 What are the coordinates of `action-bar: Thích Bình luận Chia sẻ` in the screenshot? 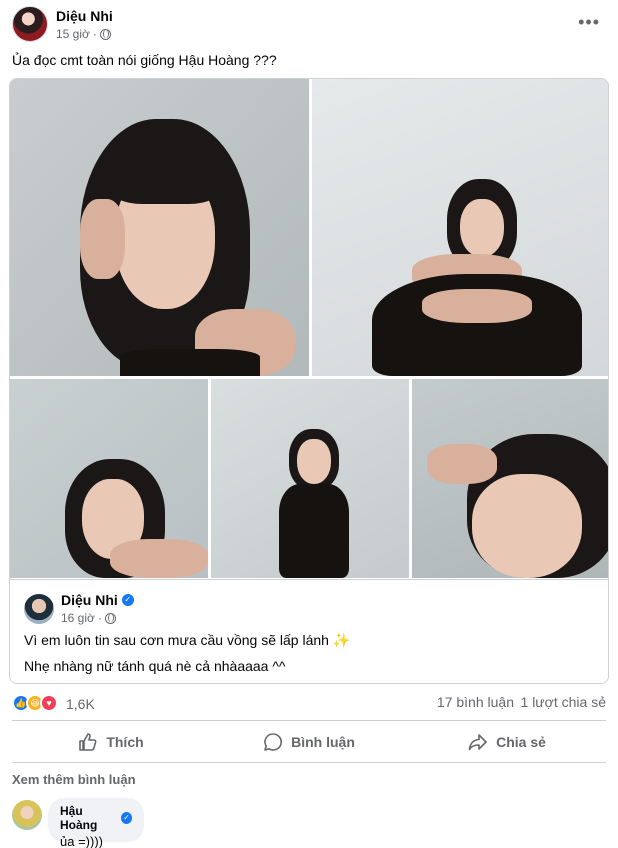 It's located at (309, 742).